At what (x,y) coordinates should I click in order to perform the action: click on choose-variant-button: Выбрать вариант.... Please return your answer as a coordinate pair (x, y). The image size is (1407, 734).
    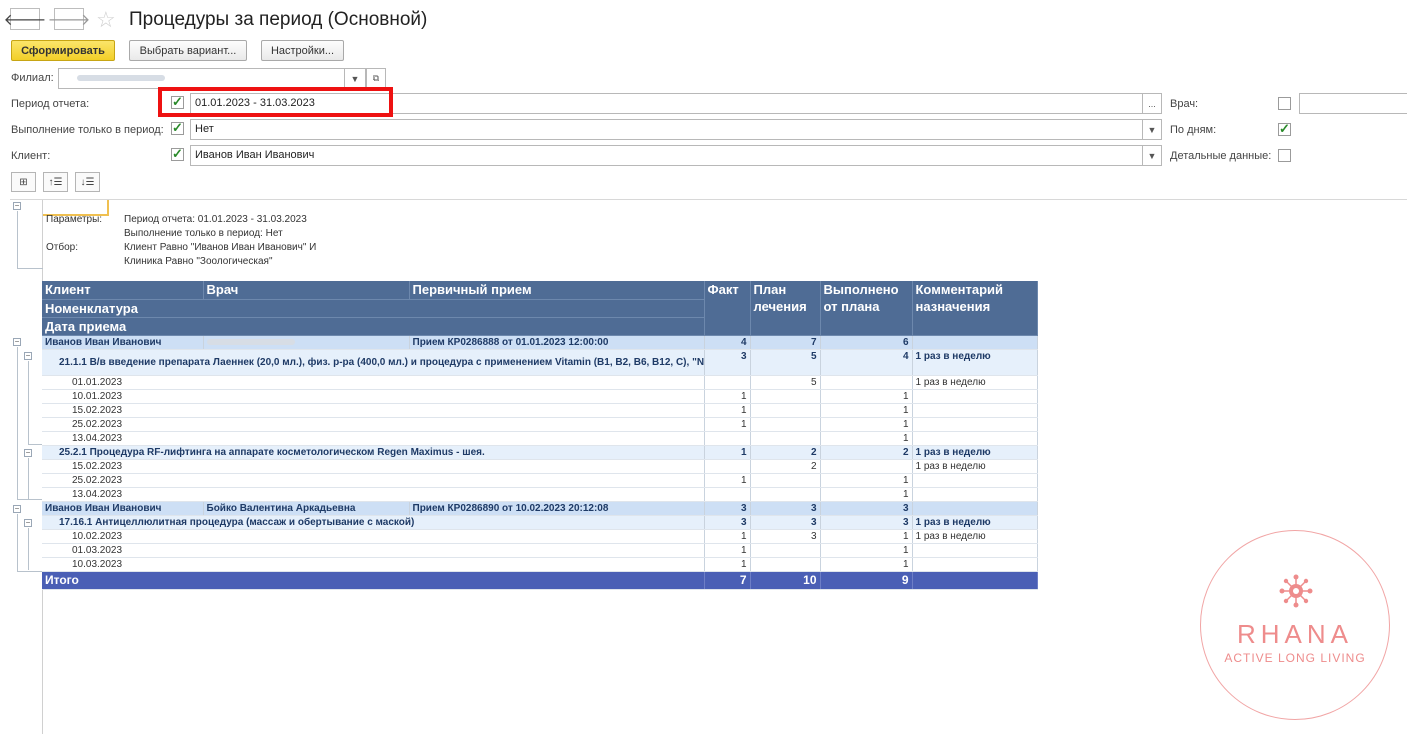
    Looking at the image, I should click on (188, 50).